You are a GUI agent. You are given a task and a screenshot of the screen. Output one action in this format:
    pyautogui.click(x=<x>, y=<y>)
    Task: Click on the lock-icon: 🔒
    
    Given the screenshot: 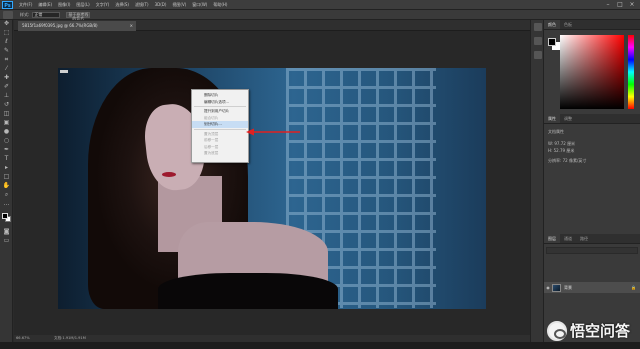 What is the action you would take?
    pyautogui.click(x=633, y=287)
    